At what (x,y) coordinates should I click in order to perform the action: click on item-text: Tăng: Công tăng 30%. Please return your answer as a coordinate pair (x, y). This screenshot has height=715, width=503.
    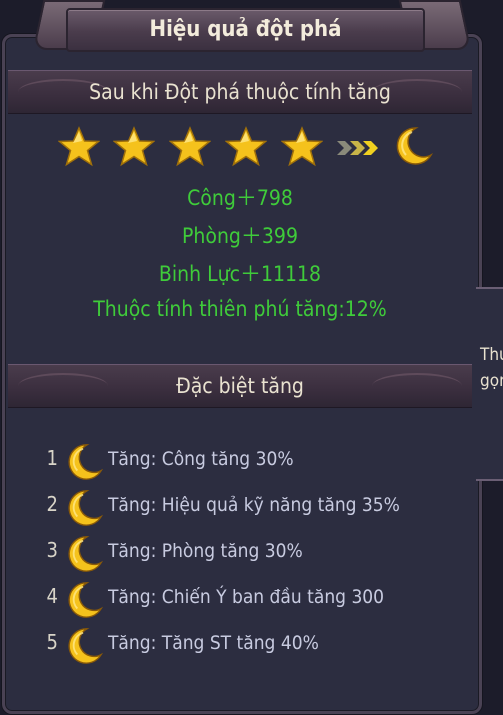
    Looking at the image, I should click on (201, 459).